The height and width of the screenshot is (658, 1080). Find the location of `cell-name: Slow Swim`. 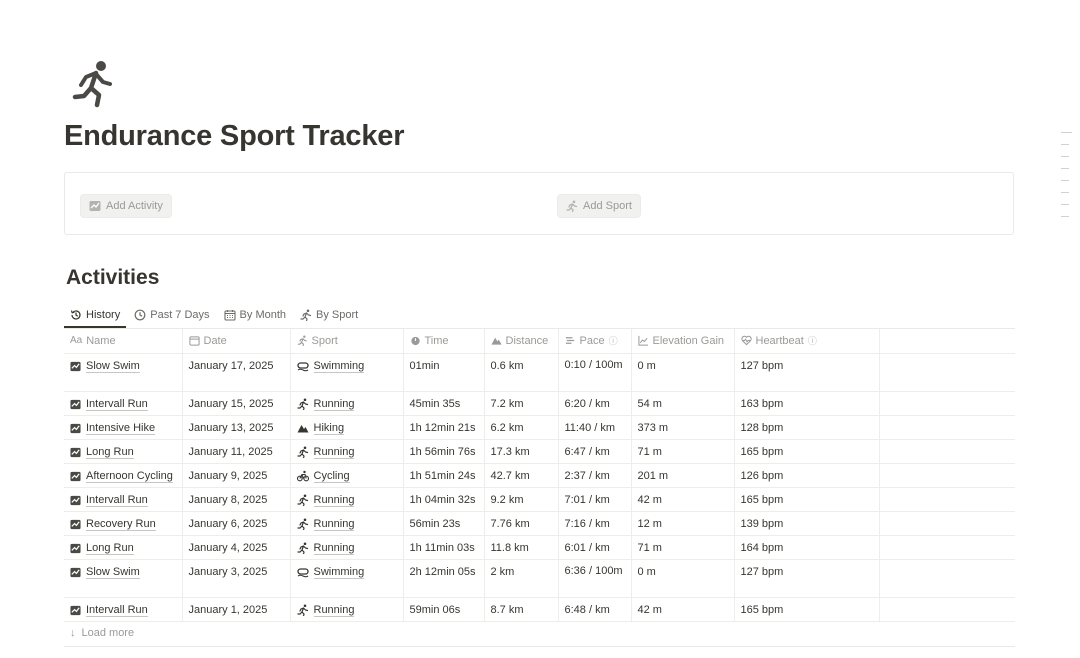

cell-name: Slow Swim is located at coordinates (123, 372).